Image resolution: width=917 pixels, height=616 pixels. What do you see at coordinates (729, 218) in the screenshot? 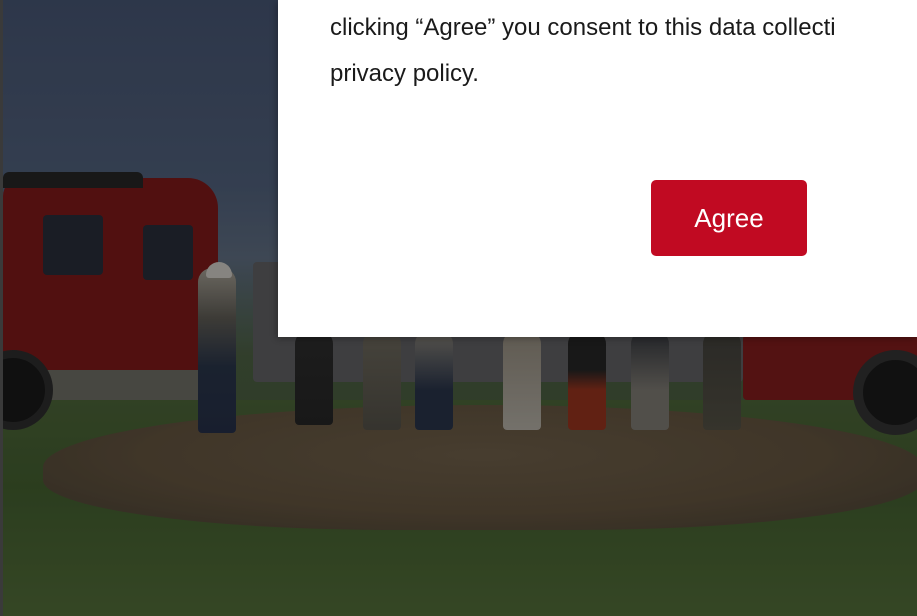
I see `agree-button: Agree` at bounding box center [729, 218].